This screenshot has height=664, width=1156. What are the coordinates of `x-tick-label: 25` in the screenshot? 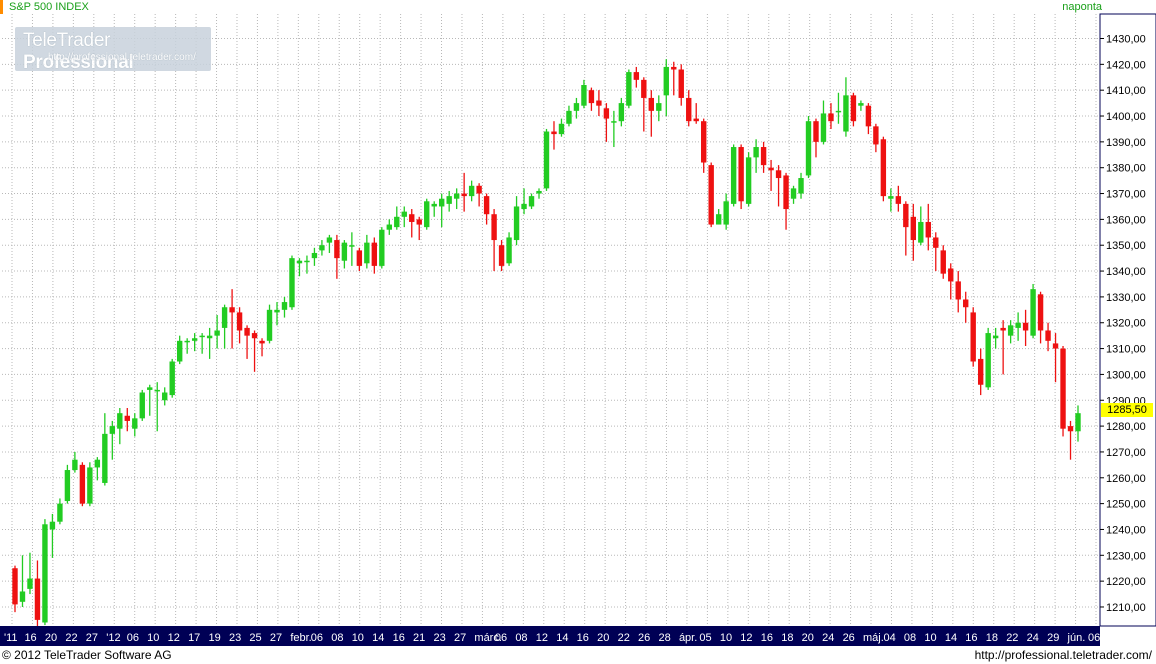 It's located at (255, 638).